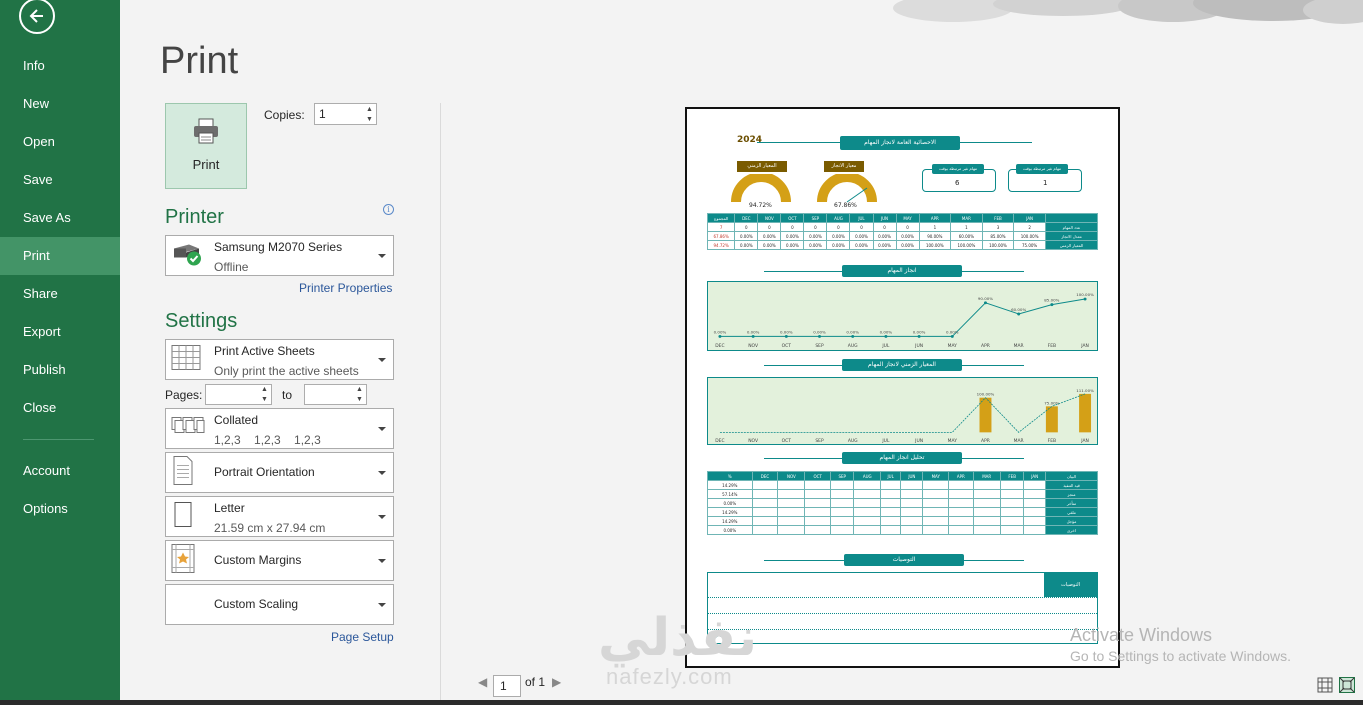 Image resolution: width=1363 pixels, height=705 pixels. What do you see at coordinates (279, 472) in the screenshot?
I see `orientation-dropdown: Portrait Orientation` at bounding box center [279, 472].